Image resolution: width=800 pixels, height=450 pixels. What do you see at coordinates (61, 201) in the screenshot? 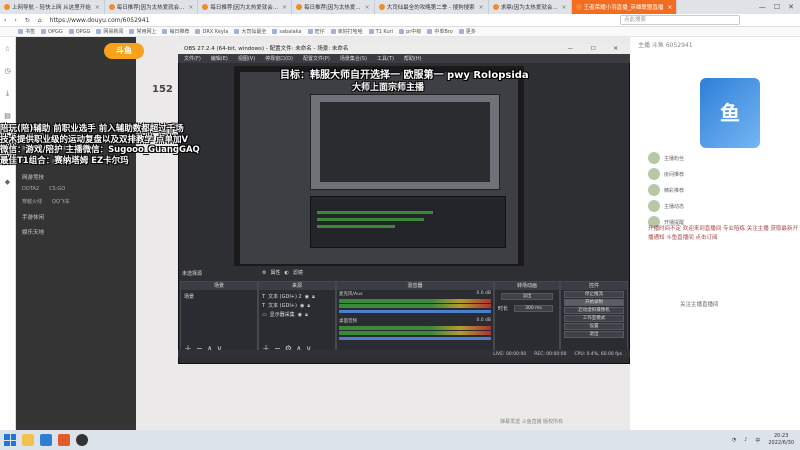
I see `category-item: QQ飞车` at bounding box center [61, 201].